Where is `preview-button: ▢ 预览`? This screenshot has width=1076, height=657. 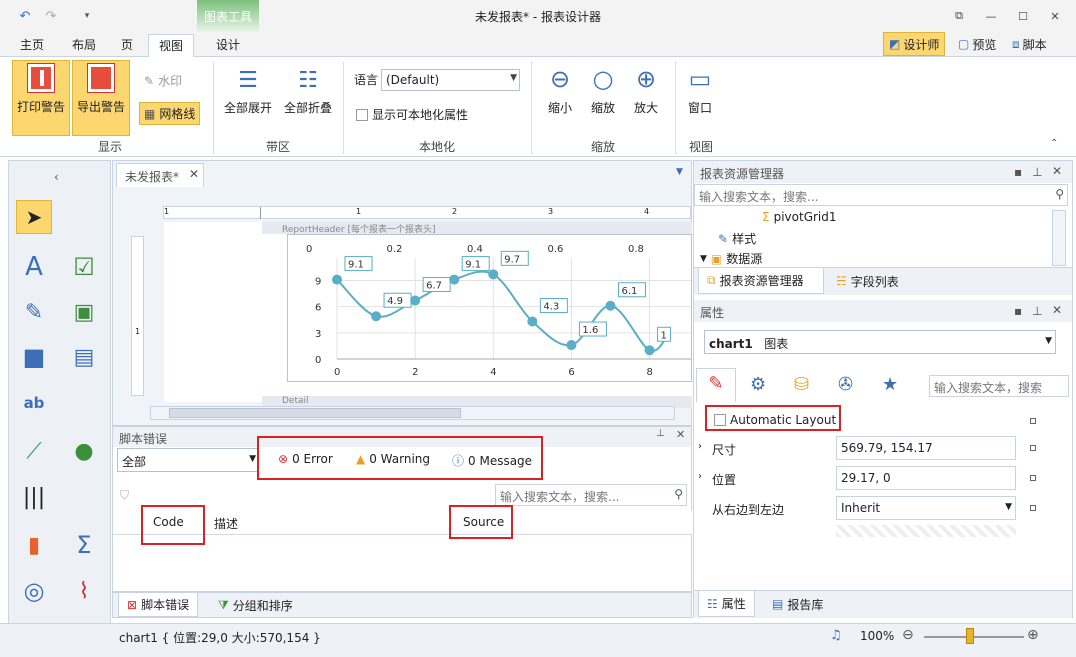 preview-button: ▢ 预览 is located at coordinates (977, 44).